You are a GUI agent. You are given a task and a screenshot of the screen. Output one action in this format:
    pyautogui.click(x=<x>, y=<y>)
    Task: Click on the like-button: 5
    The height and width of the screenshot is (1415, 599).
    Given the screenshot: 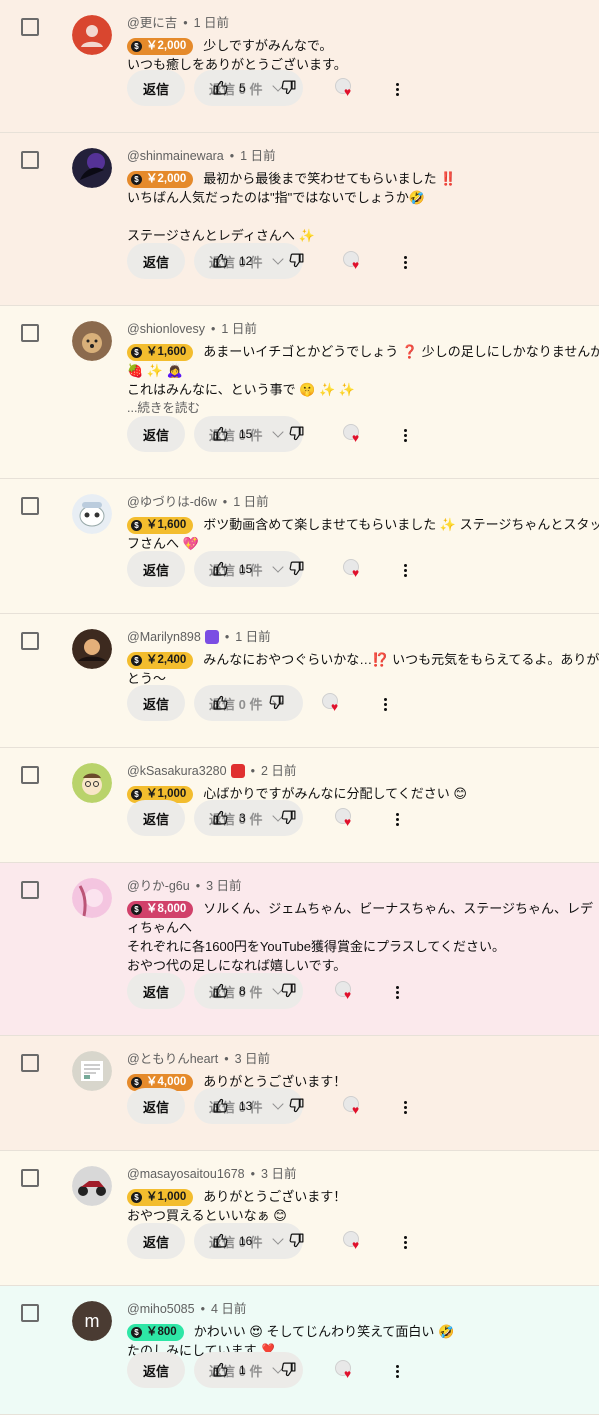 What is the action you would take?
    pyautogui.click(x=229, y=87)
    